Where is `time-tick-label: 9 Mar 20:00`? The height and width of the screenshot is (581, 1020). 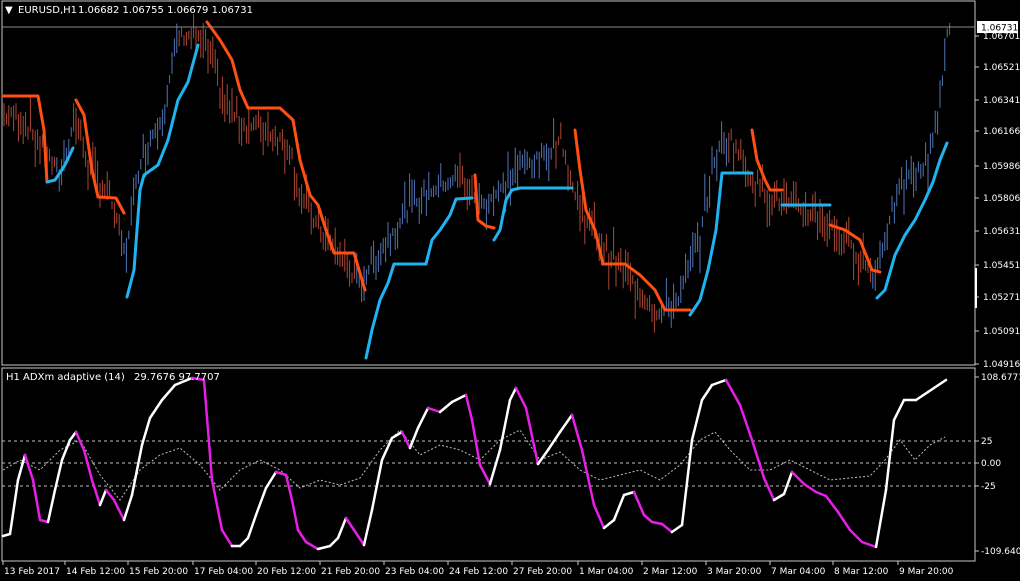 time-tick-label: 9 Mar 20:00 is located at coordinates (926, 572).